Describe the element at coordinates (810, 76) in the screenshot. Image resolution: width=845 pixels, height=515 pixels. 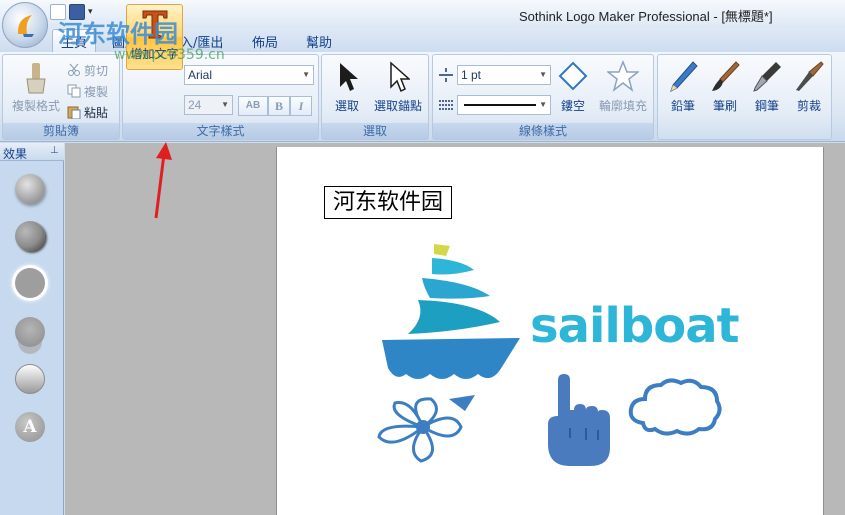
I see `knife-icon` at that location.